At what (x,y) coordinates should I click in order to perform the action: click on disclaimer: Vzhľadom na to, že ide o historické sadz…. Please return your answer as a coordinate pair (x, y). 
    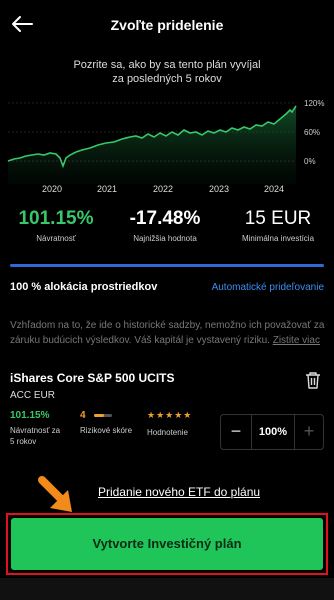
    Looking at the image, I should click on (168, 333).